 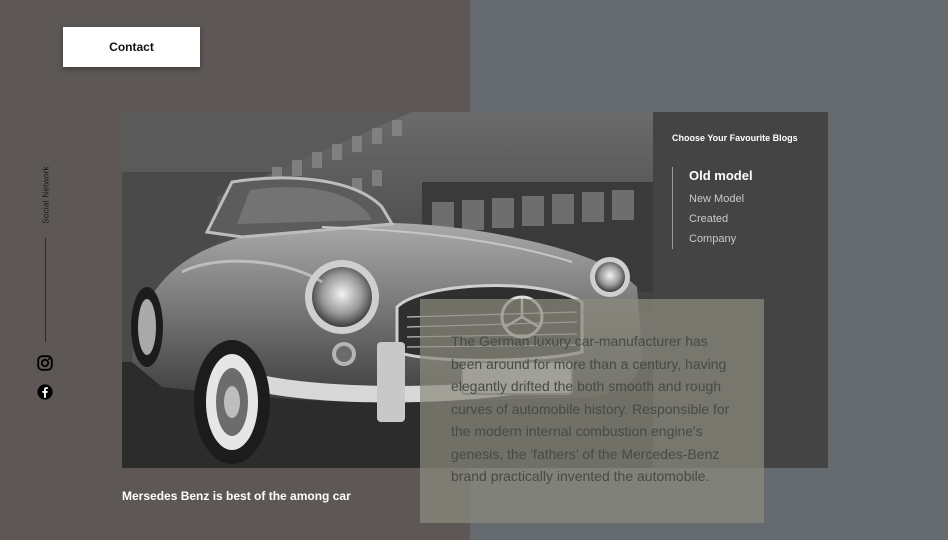 I want to click on image-caption: Mersedes Benz is best of the among car, so click(x=236, y=496).